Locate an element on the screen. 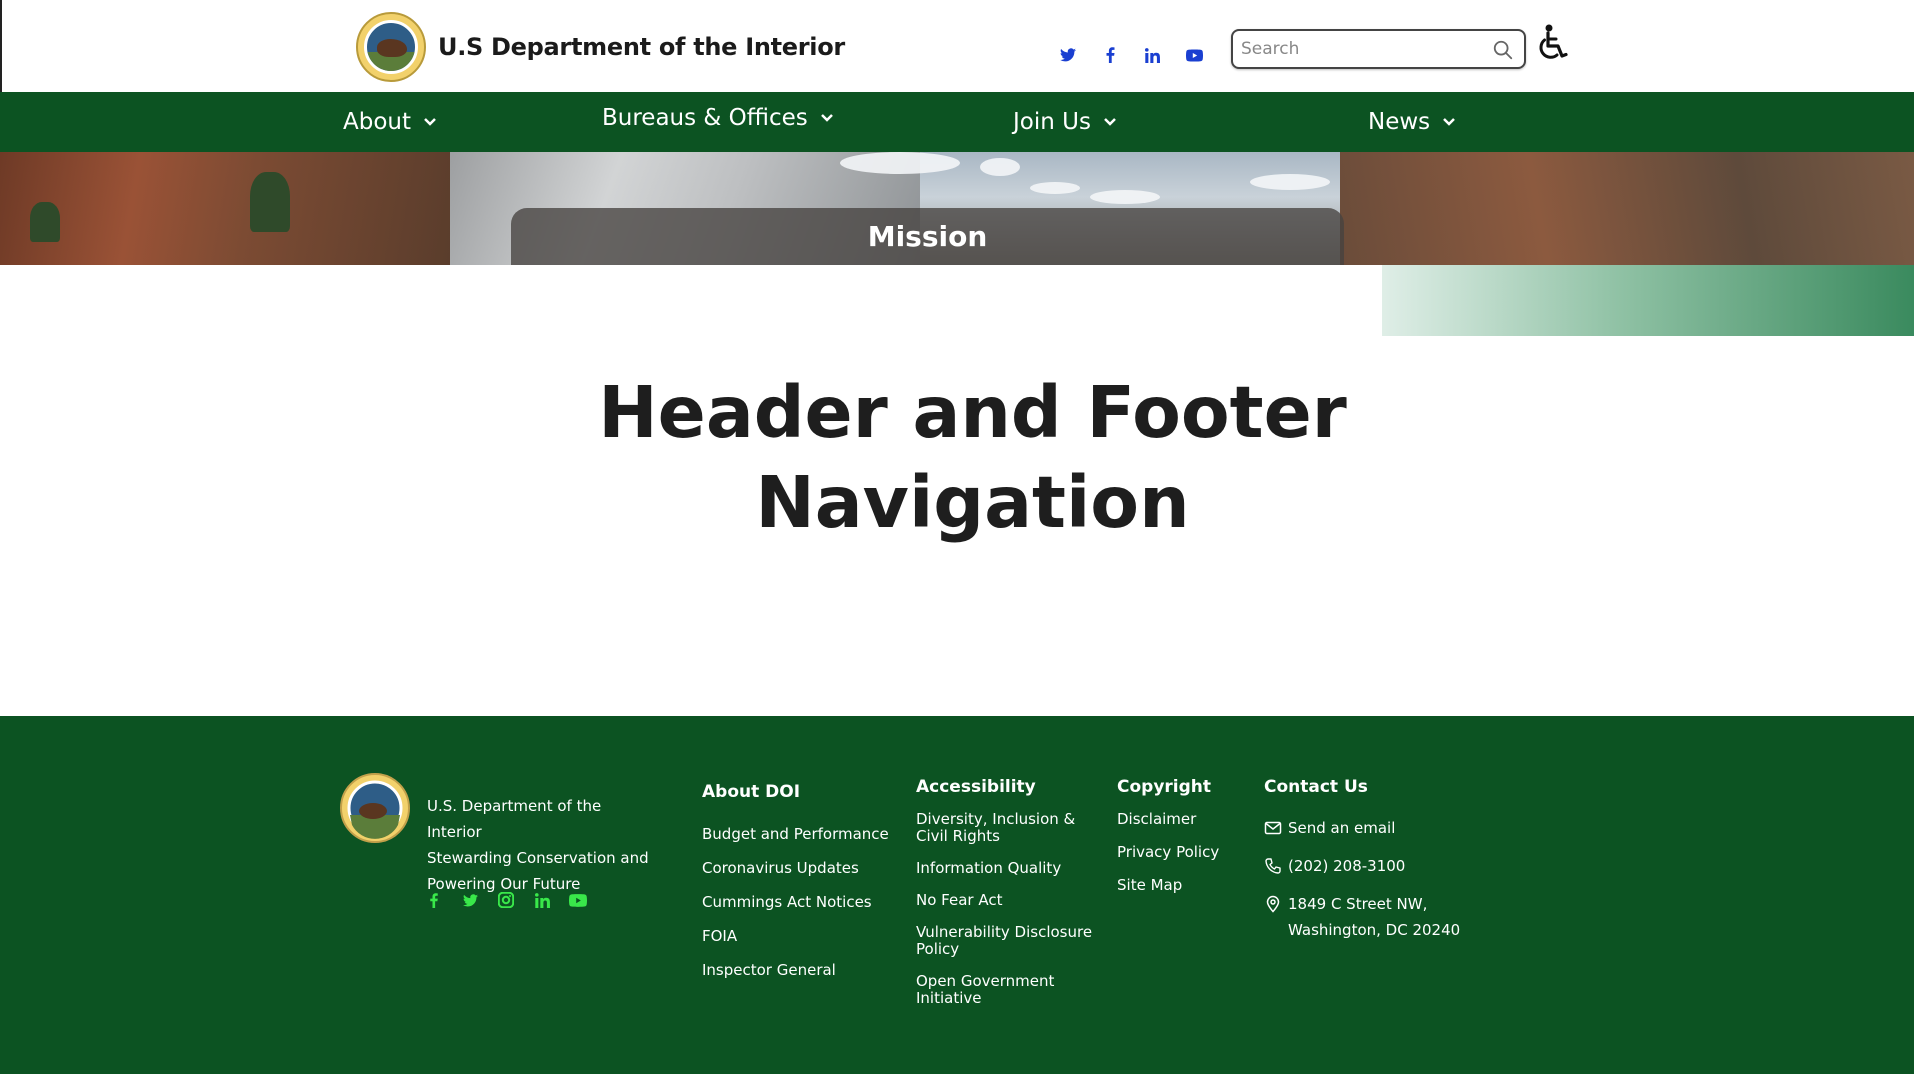  search-box is located at coordinates (1378, 49).